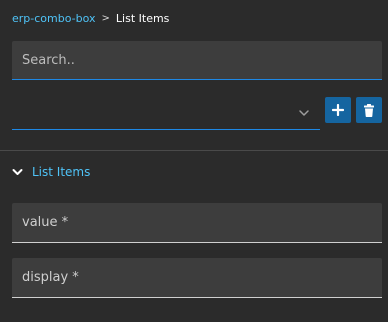  I want to click on value-input, so click(197, 222).